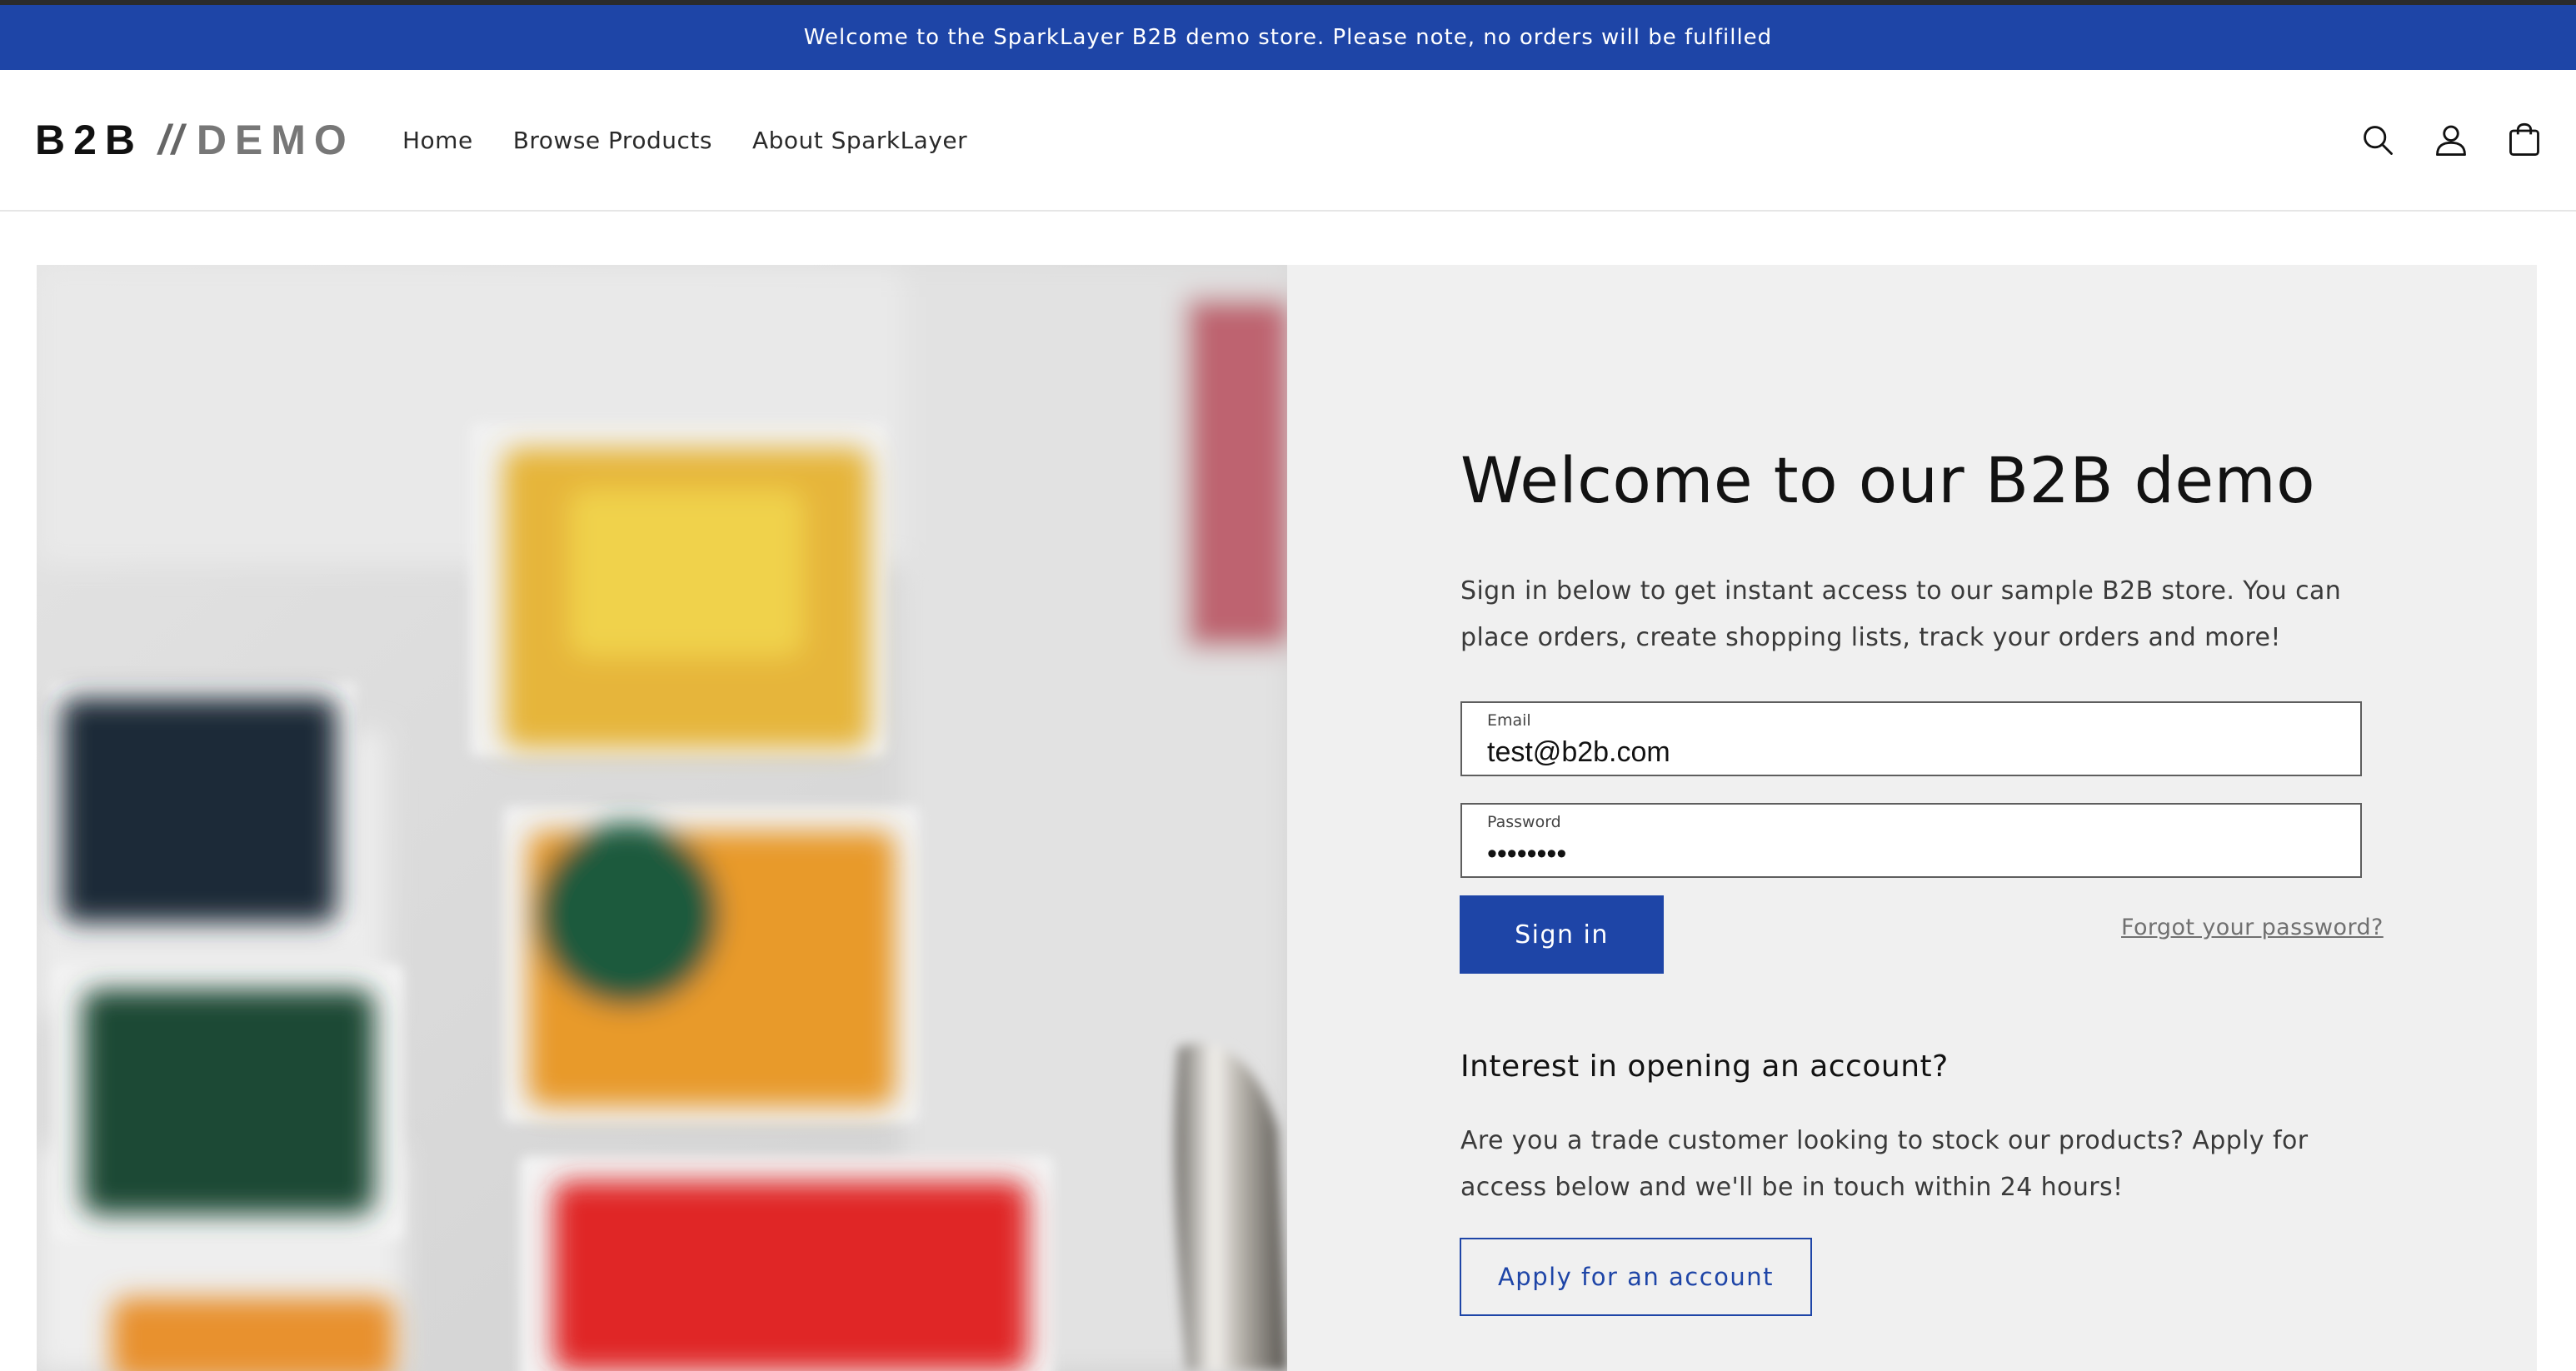 The width and height of the screenshot is (2576, 1371). I want to click on password-field: Password, so click(1911, 840).